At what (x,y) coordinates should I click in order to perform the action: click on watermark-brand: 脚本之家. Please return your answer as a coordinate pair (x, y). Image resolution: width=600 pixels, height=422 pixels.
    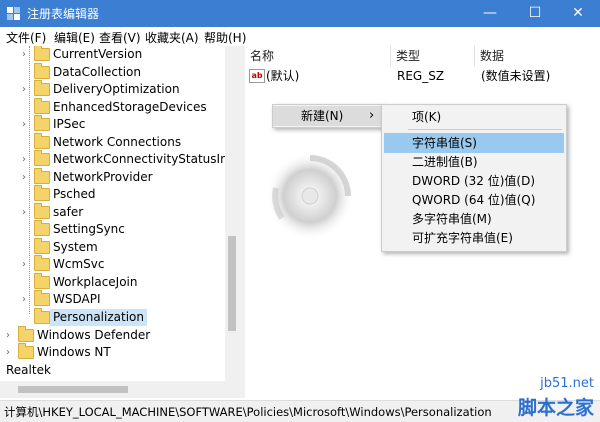
    Looking at the image, I should click on (555, 408).